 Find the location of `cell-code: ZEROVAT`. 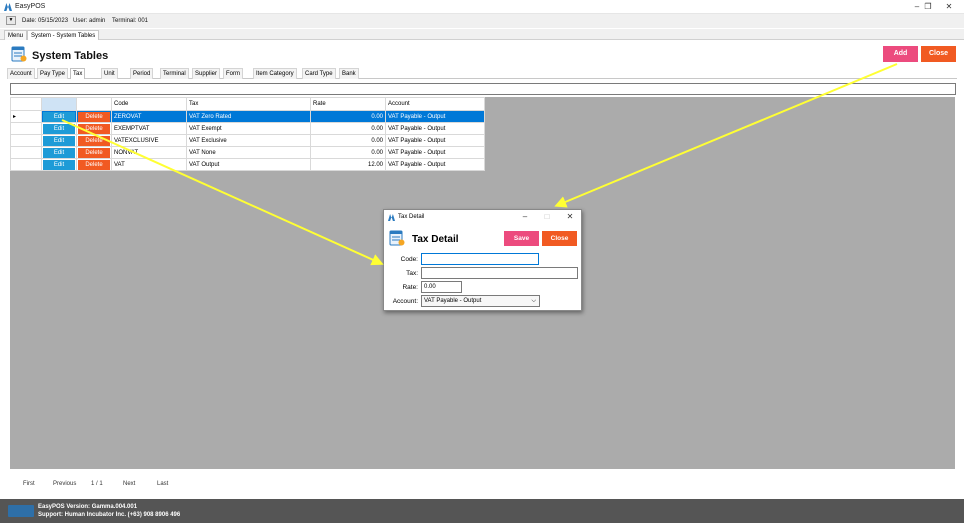

cell-code: ZEROVAT is located at coordinates (149, 116).